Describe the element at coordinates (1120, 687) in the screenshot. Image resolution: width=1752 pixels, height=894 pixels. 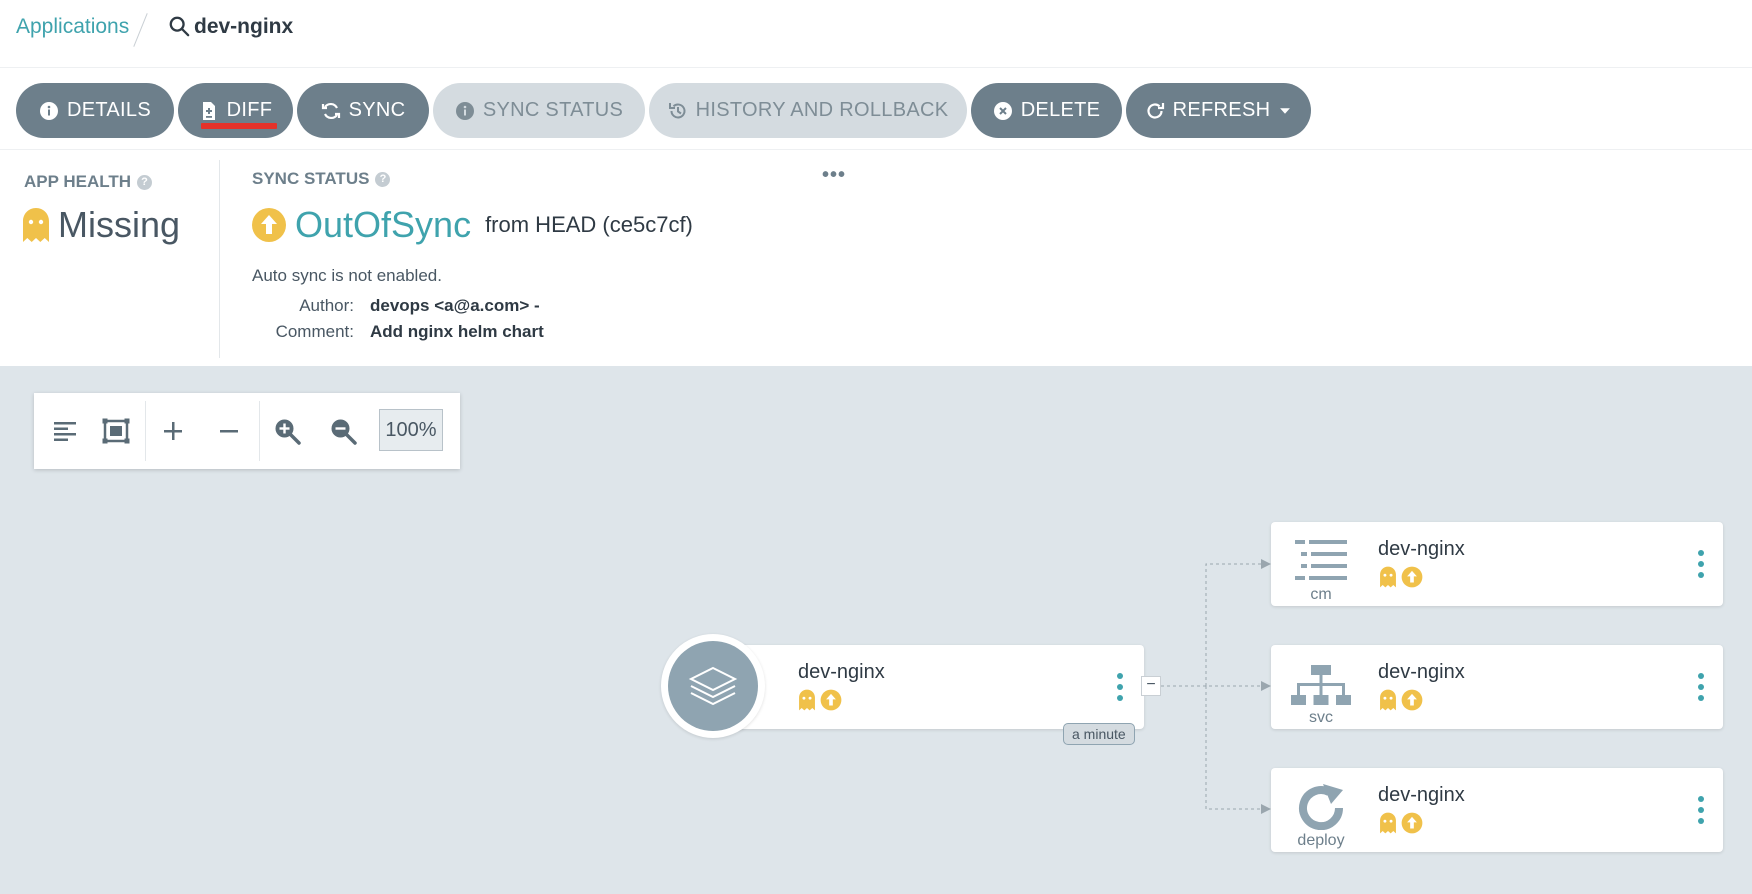
I see `app-node-menu-button` at that location.